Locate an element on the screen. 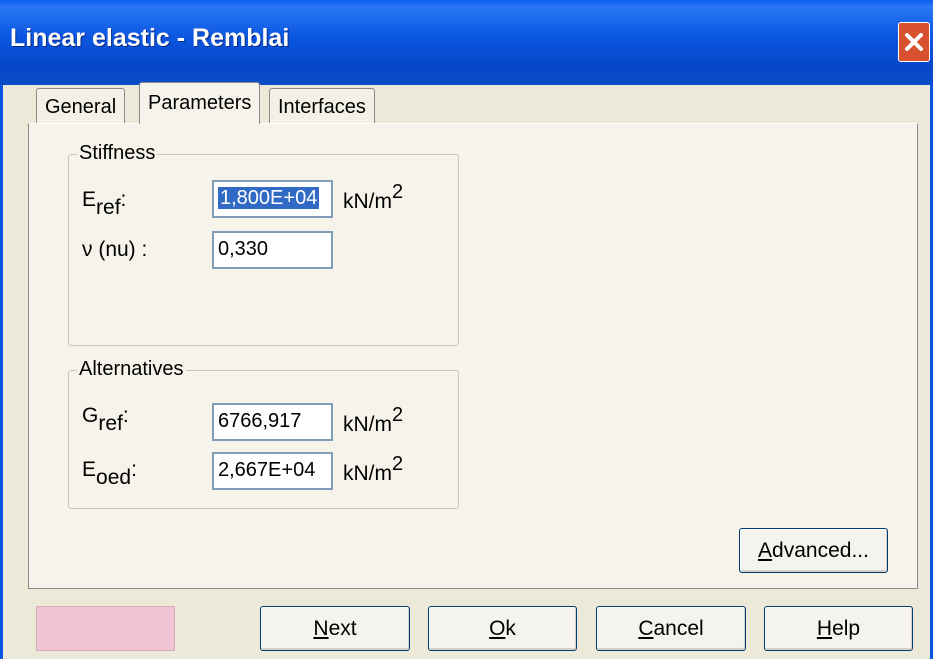  g-ref-unit: kN/m2 is located at coordinates (373, 420).